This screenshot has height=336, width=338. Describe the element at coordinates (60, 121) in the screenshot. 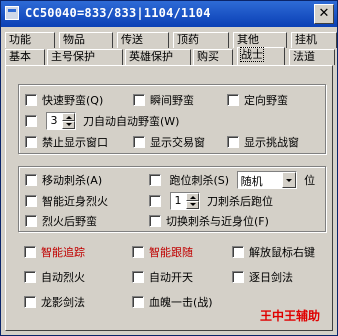

I see `auto-yeman-spinner: 3` at that location.